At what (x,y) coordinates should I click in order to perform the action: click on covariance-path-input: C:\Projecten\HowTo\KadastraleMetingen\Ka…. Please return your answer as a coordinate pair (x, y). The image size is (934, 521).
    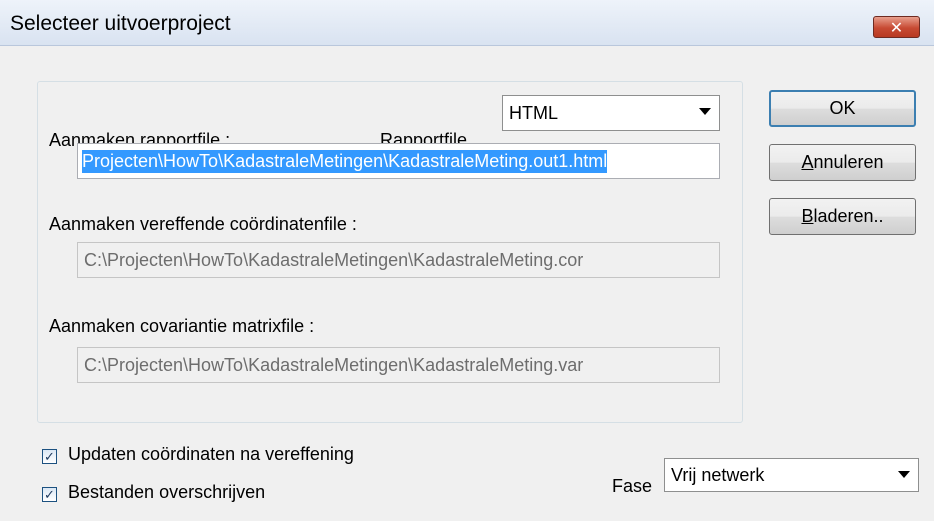
    Looking at the image, I should click on (398, 365).